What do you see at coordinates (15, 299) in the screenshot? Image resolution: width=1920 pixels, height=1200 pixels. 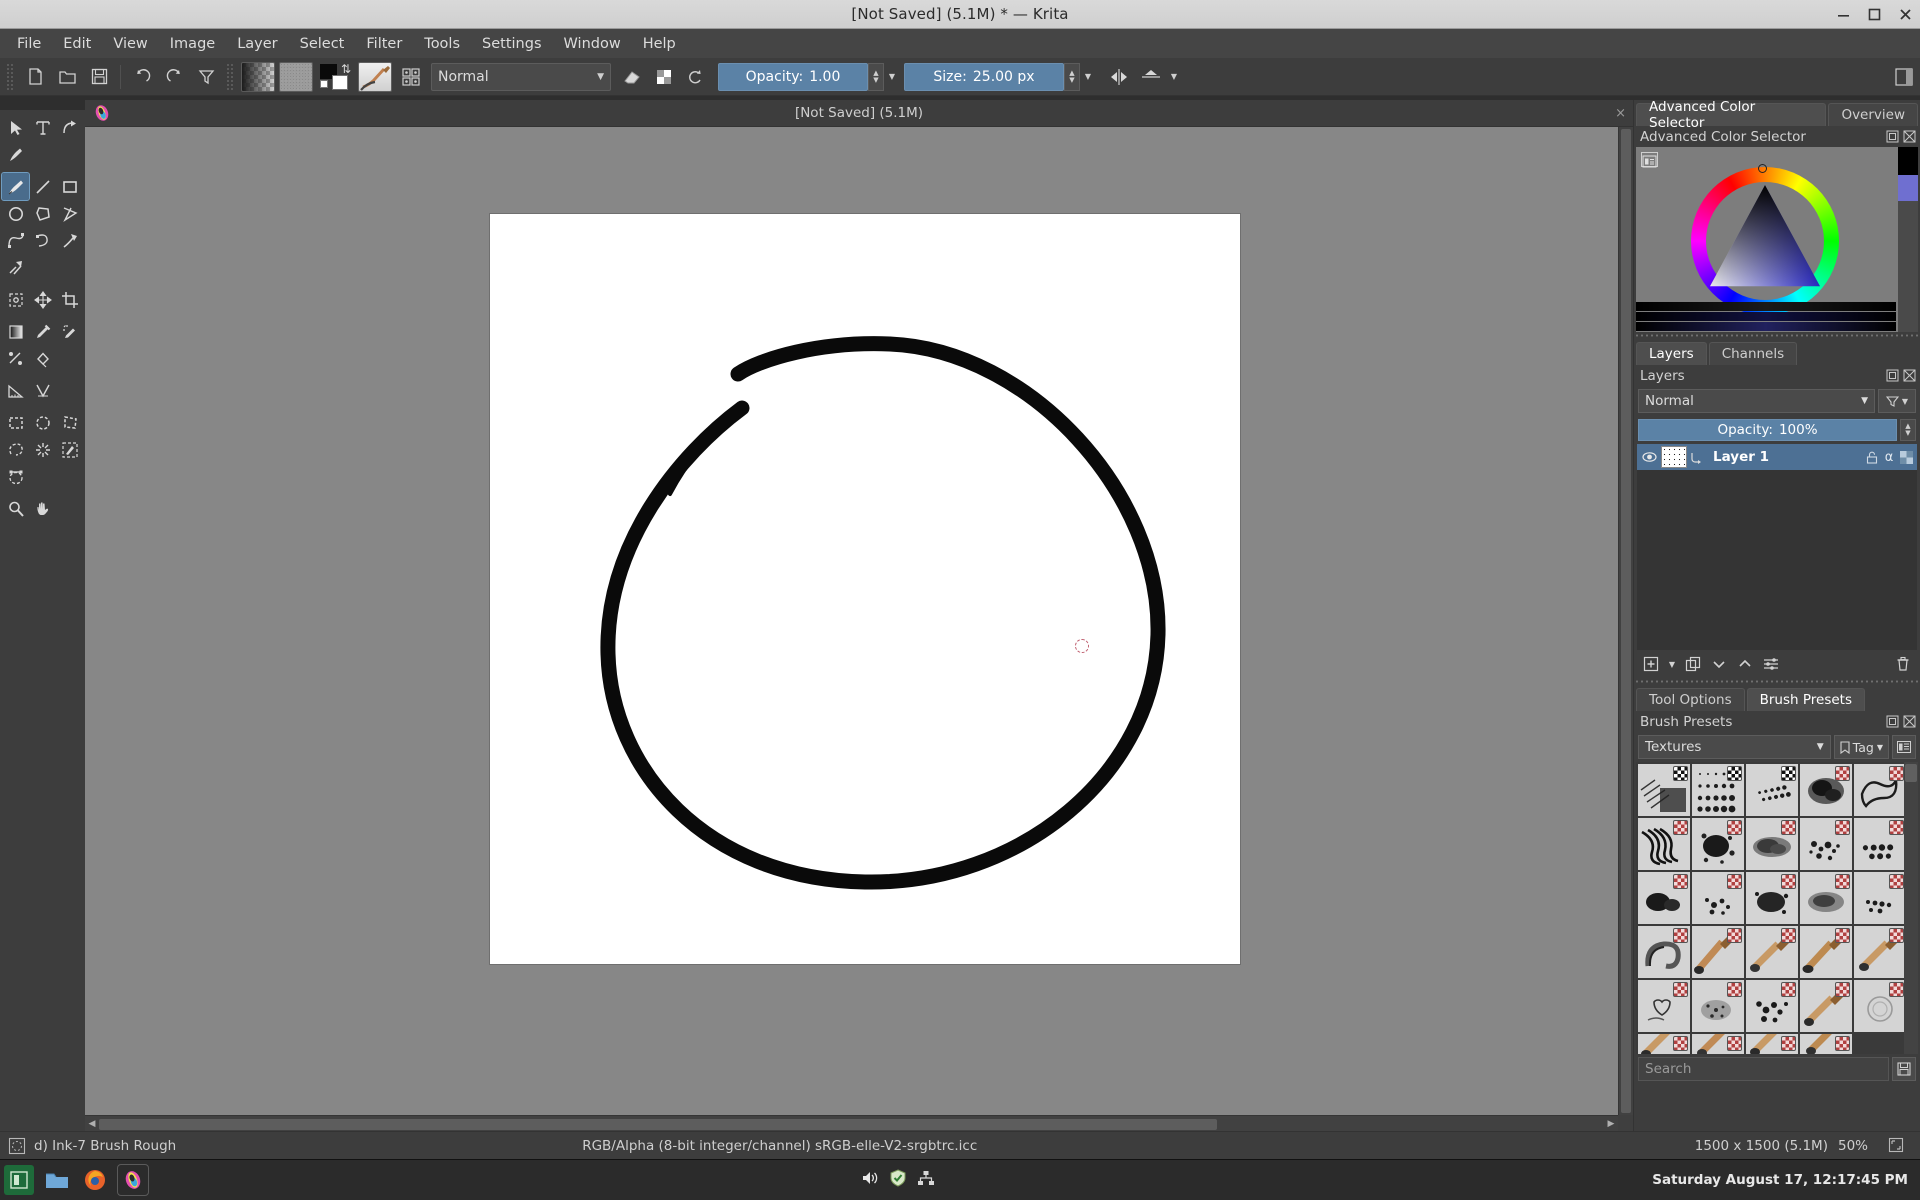 I see `transform-tool` at bounding box center [15, 299].